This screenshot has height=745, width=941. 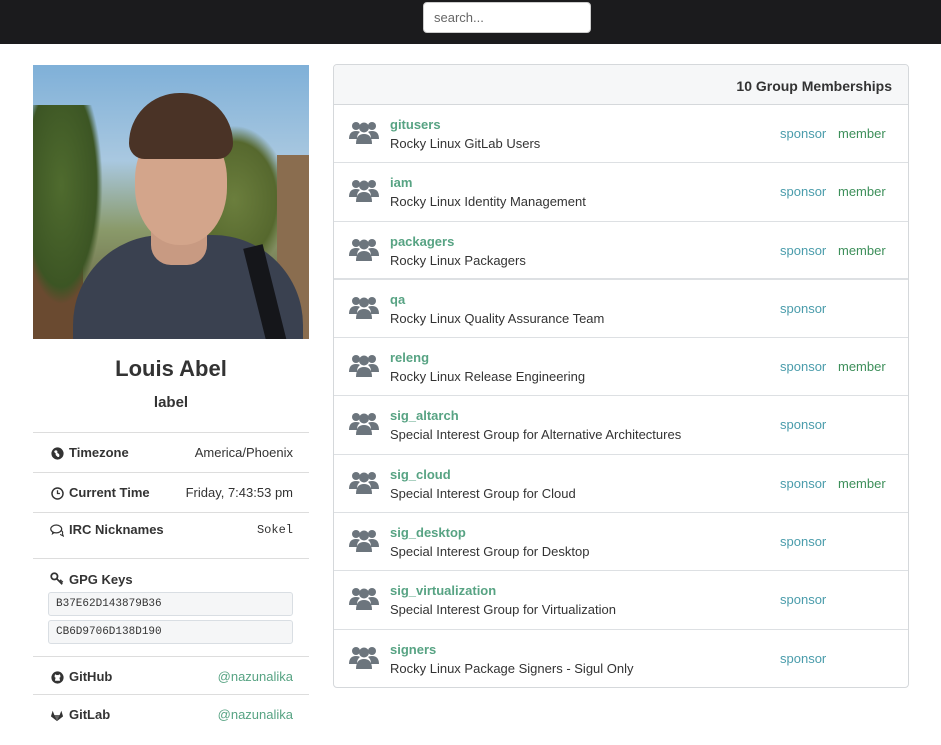 I want to click on irc-label: IRC Nicknames, so click(x=116, y=529).